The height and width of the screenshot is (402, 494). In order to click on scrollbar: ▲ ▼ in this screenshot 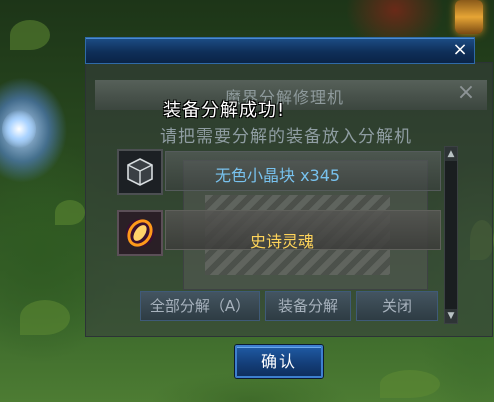, I will do `click(451, 235)`.